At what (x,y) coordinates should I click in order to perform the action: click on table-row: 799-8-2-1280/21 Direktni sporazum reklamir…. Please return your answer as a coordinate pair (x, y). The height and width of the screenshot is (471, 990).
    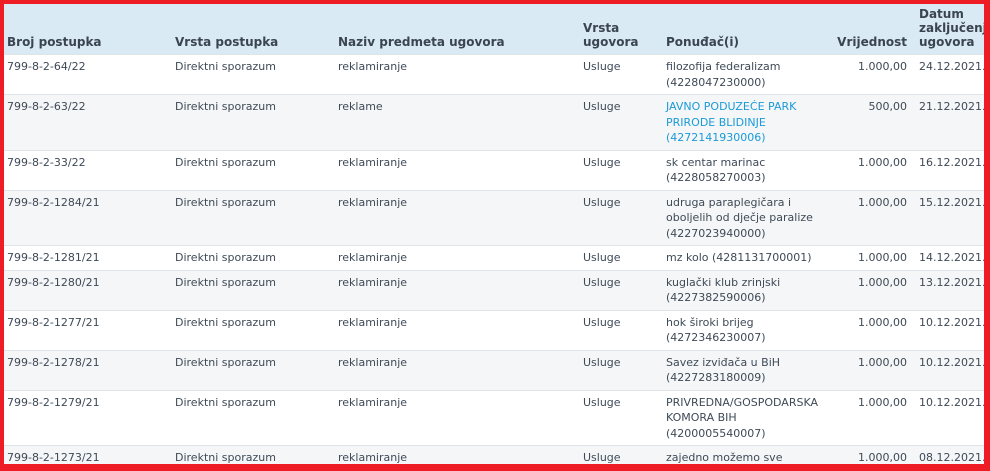
    Looking at the image, I should click on (494, 289).